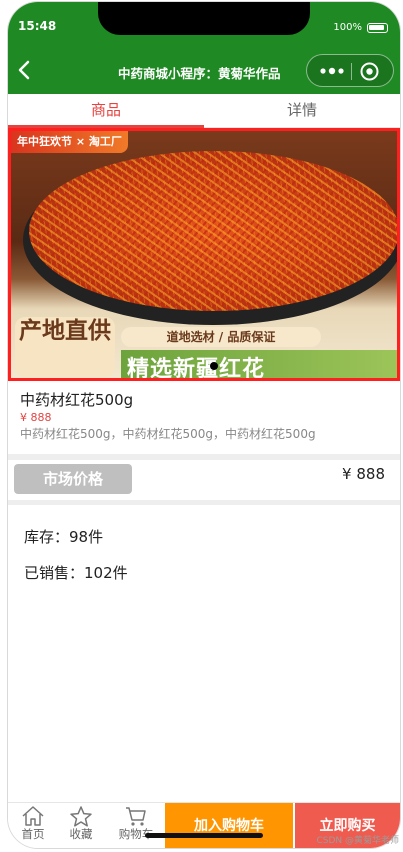 The height and width of the screenshot is (852, 403). I want to click on product-description: 中药材红花500g，中药材红花500g，中药材红花500g, so click(168, 434).